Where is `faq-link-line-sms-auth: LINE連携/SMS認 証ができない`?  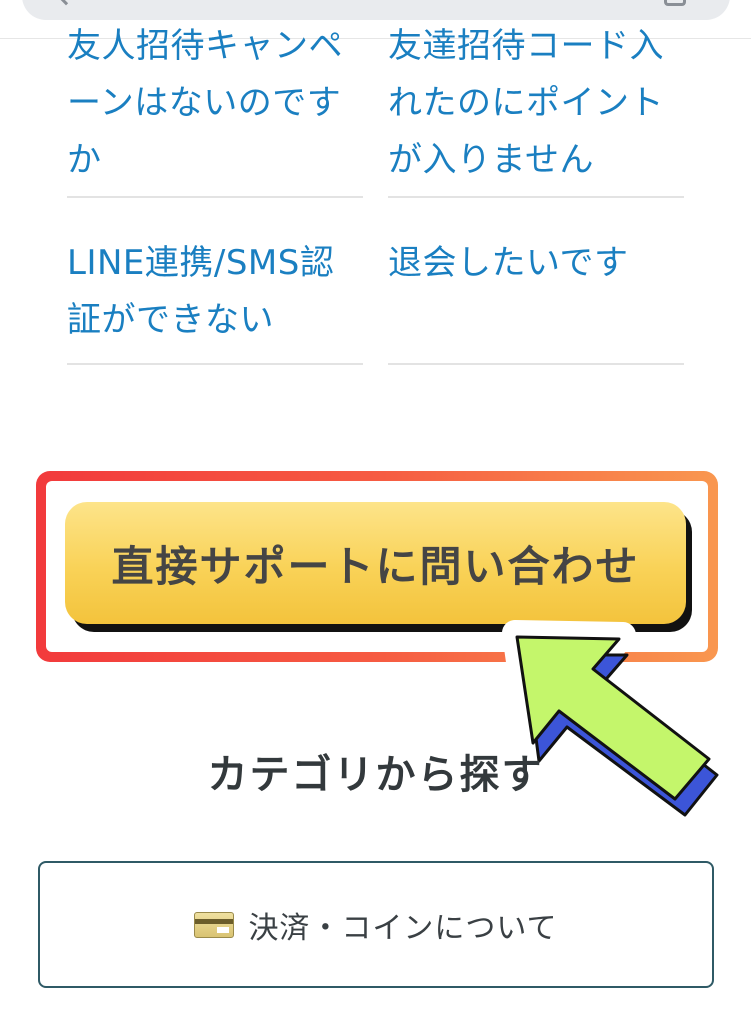
faq-link-line-sms-auth: LINE連携/SMS認 証ができない is located at coordinates (200, 292).